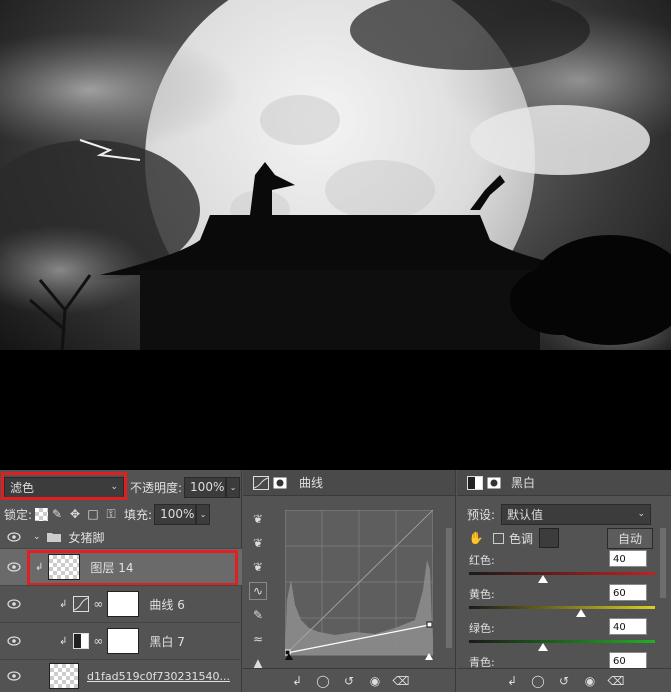 The width and height of the screenshot is (671, 692). I want to click on blend-mode-value: 滤色, so click(22, 487).